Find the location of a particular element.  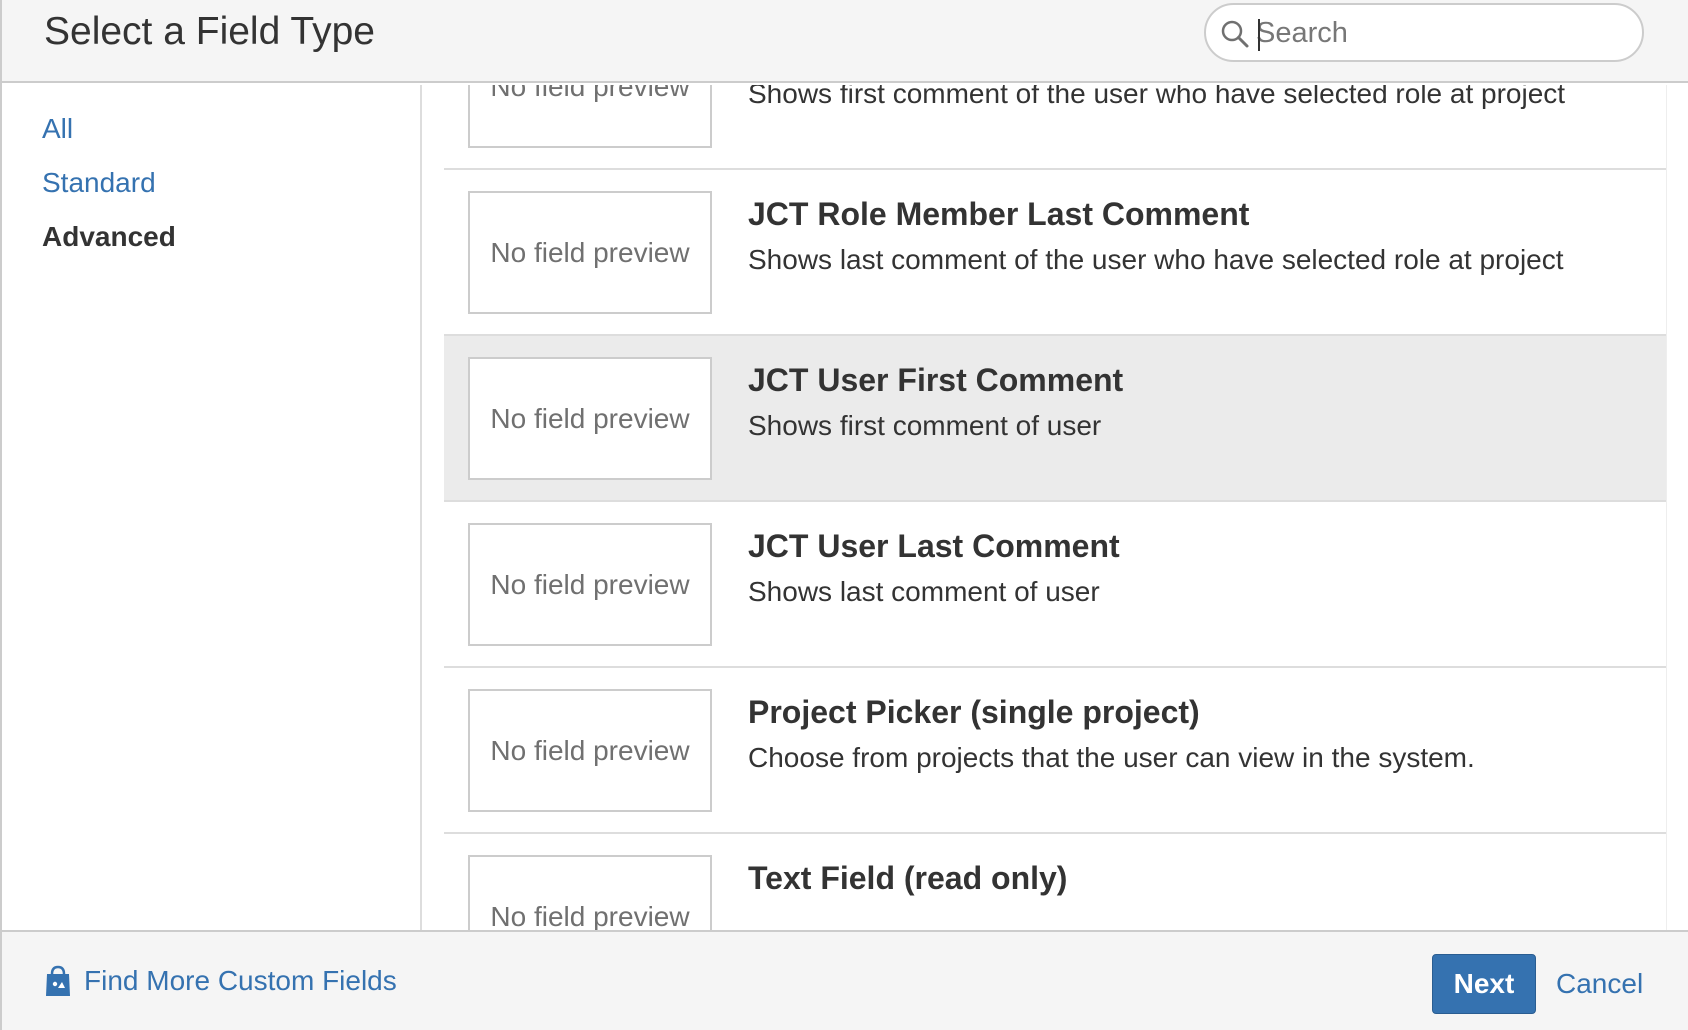

text-caret is located at coordinates (1259, 35).